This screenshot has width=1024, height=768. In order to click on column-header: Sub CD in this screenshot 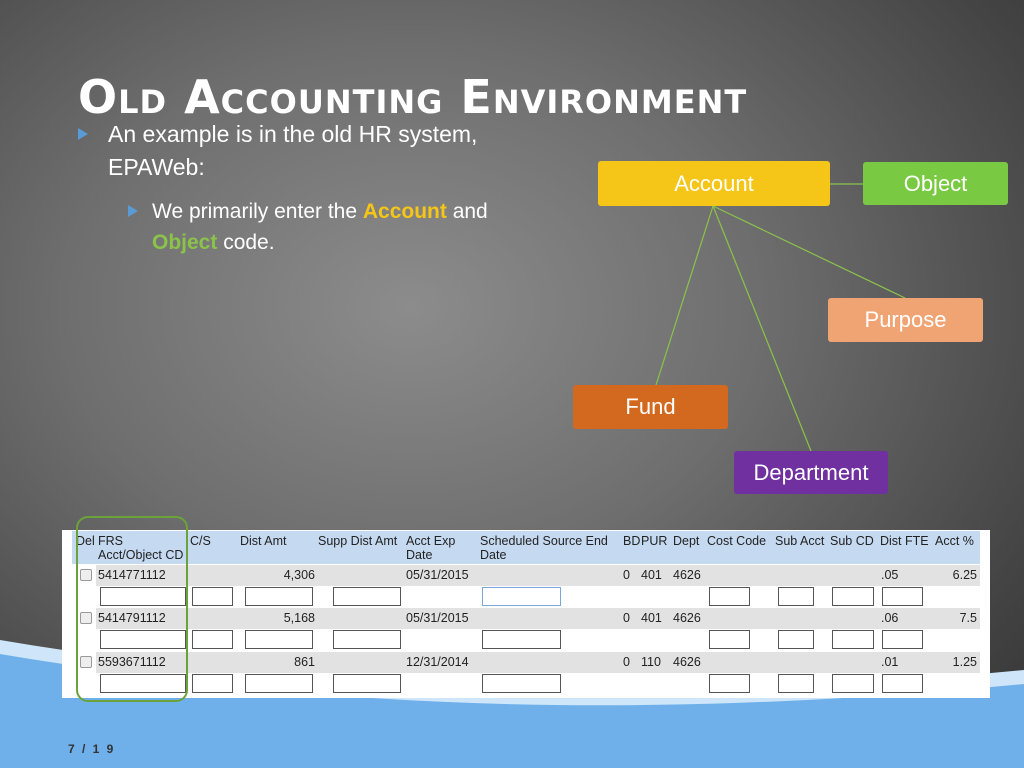, I will do `click(852, 541)`.